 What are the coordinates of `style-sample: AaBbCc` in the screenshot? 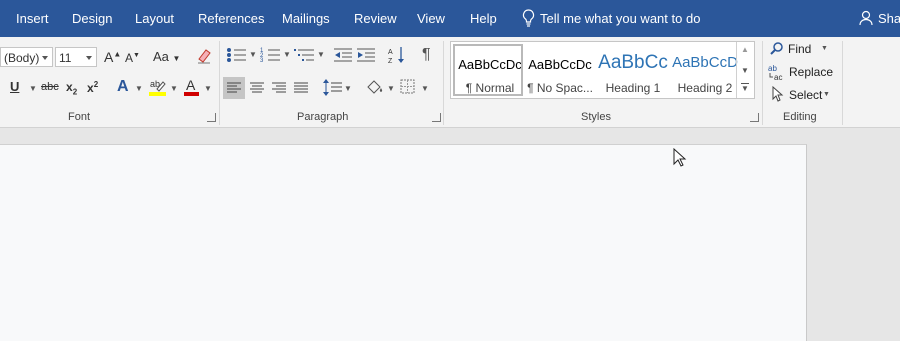 It's located at (633, 62).